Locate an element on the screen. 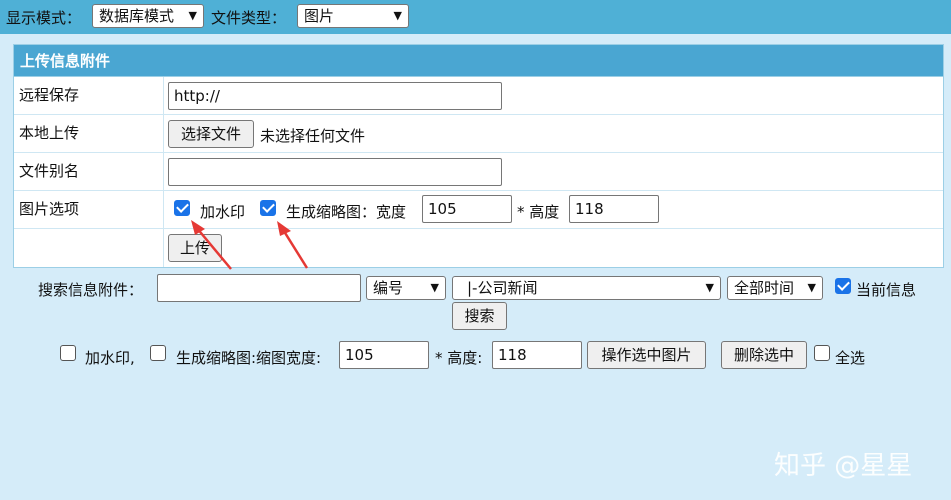 The width and height of the screenshot is (951, 500). source-watermark: 知乎 @星星 is located at coordinates (843, 466).